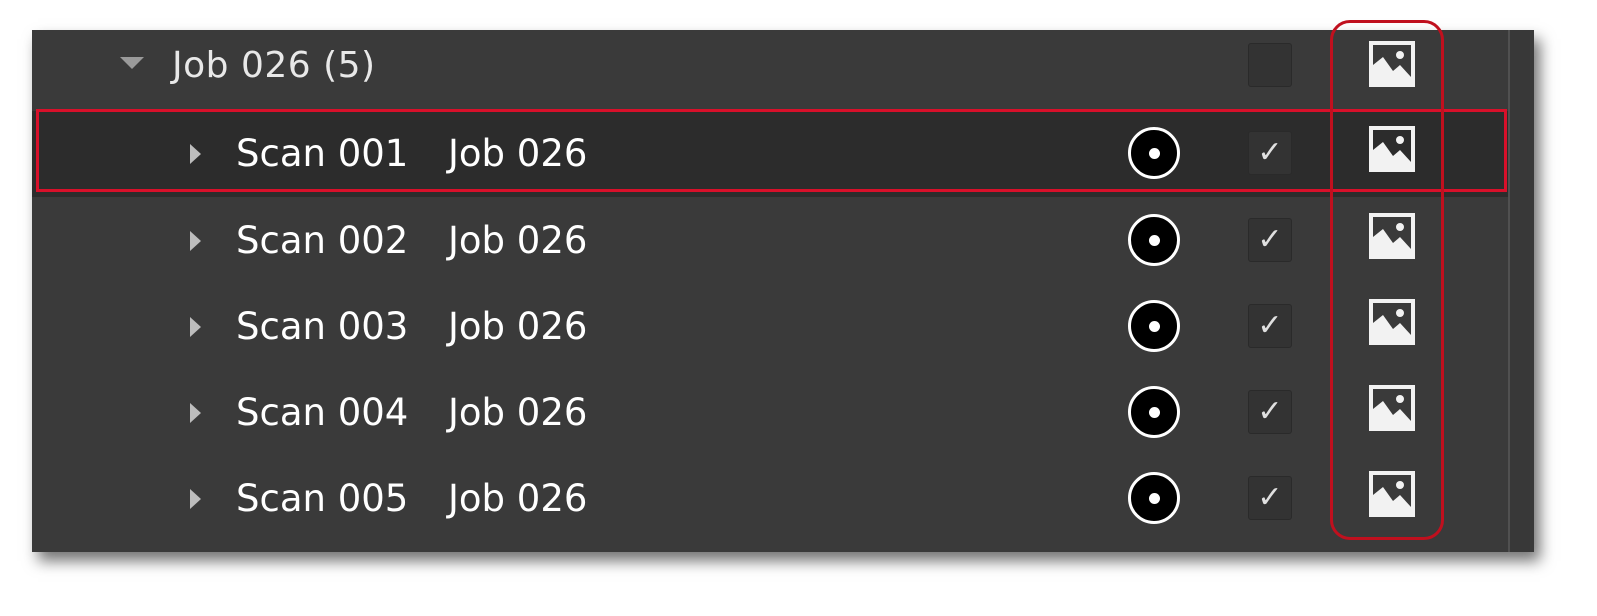  Describe the element at coordinates (322, 498) in the screenshot. I see `scan-name: Scan 005` at that location.